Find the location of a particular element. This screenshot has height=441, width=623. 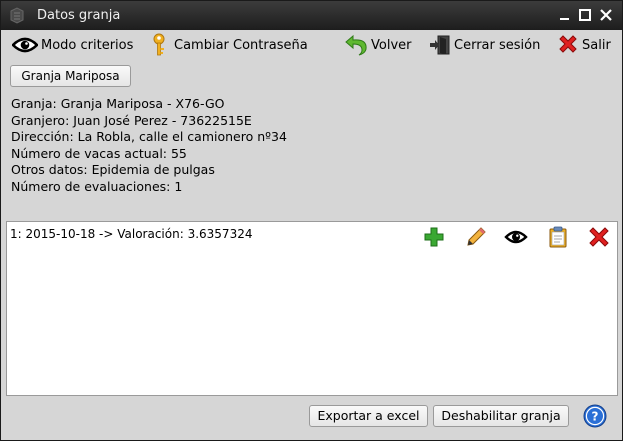

title-bar: Datos granja is located at coordinates (311, 15).